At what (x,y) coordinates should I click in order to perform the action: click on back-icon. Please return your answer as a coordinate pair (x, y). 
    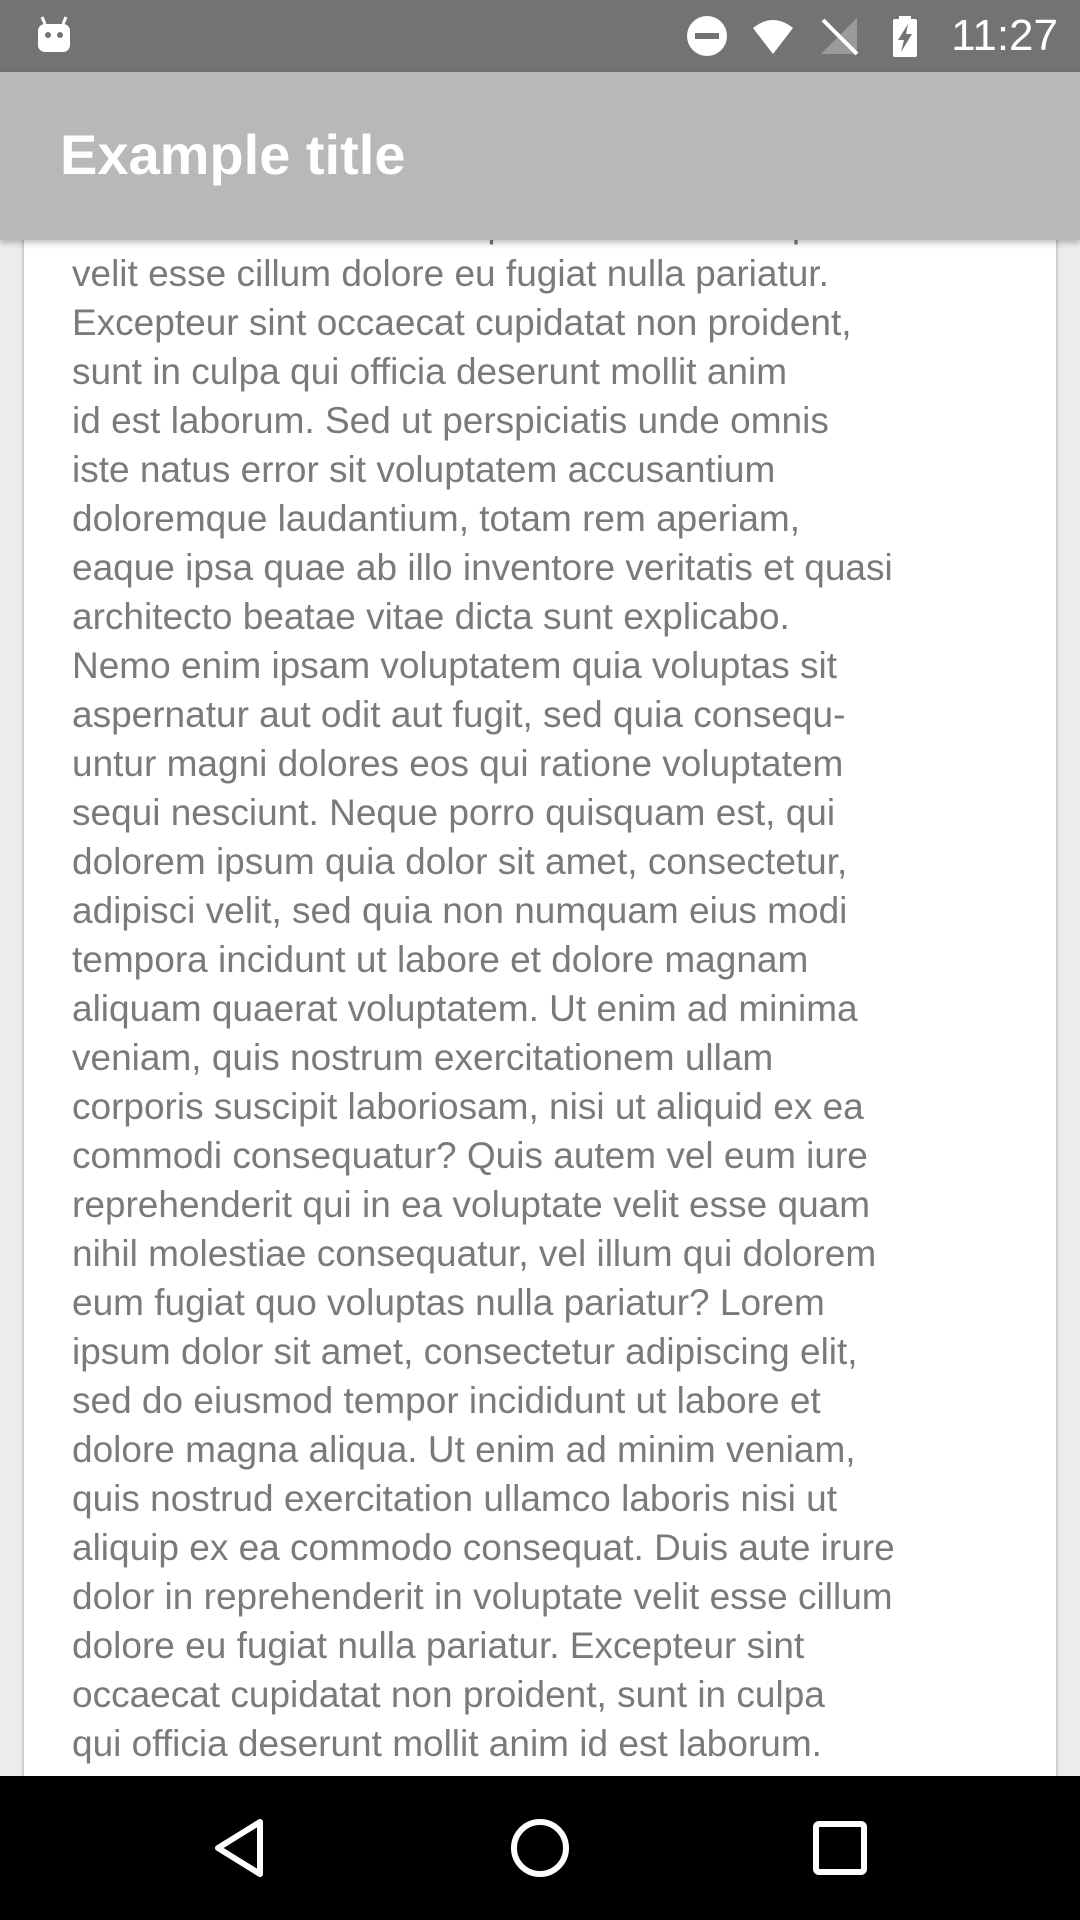
    Looking at the image, I should click on (240, 1848).